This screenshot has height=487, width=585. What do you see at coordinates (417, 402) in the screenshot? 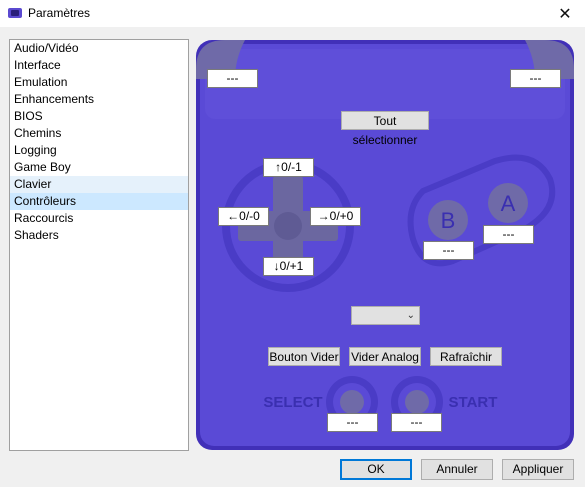
I see `start-button-shape` at bounding box center [417, 402].